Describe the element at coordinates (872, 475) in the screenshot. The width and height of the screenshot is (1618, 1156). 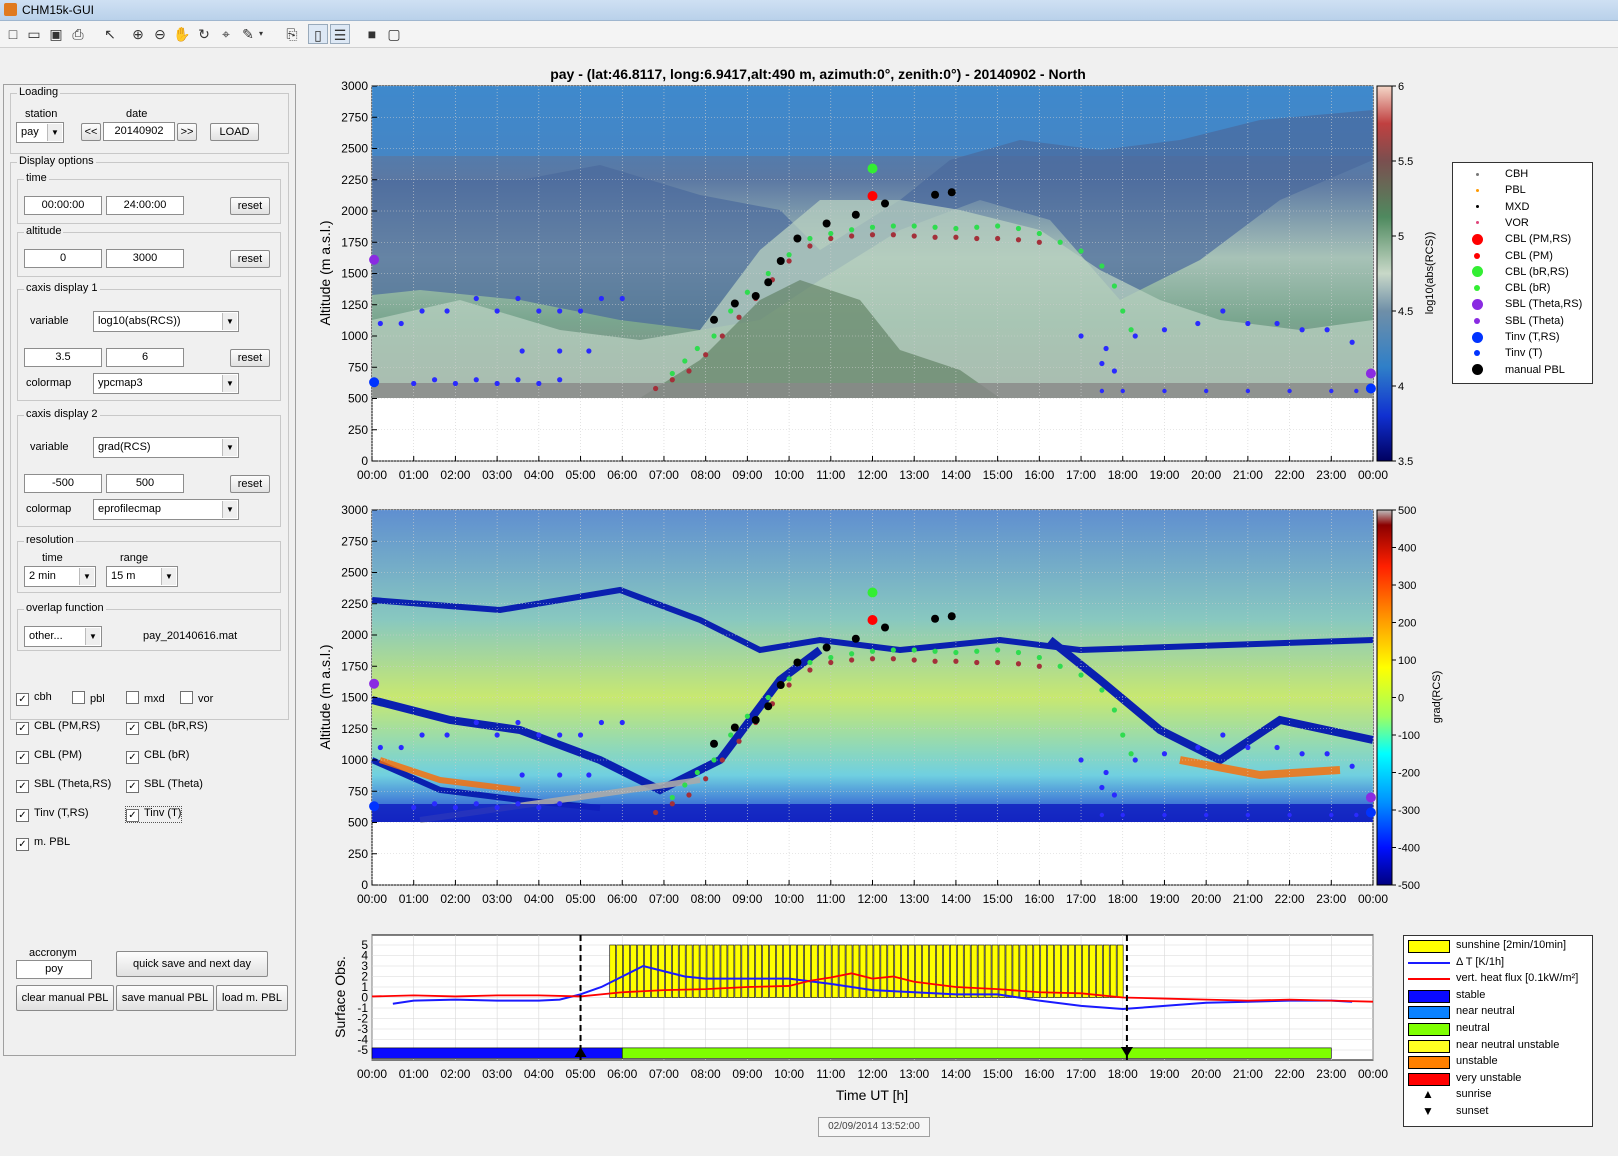
I see `x-tick-label: 12:00` at that location.